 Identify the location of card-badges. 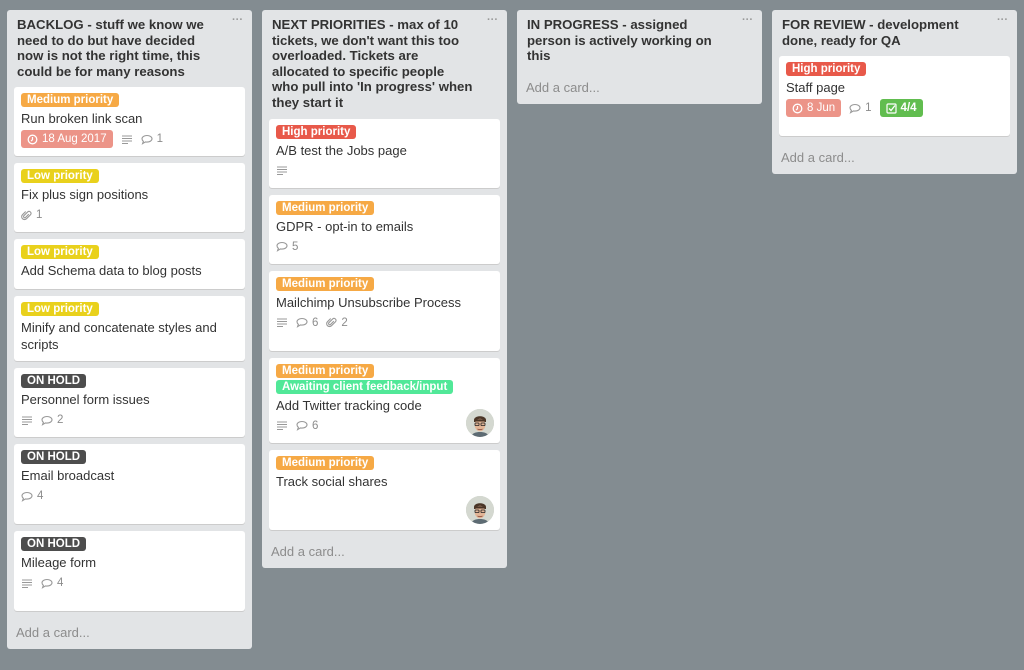
(384, 171).